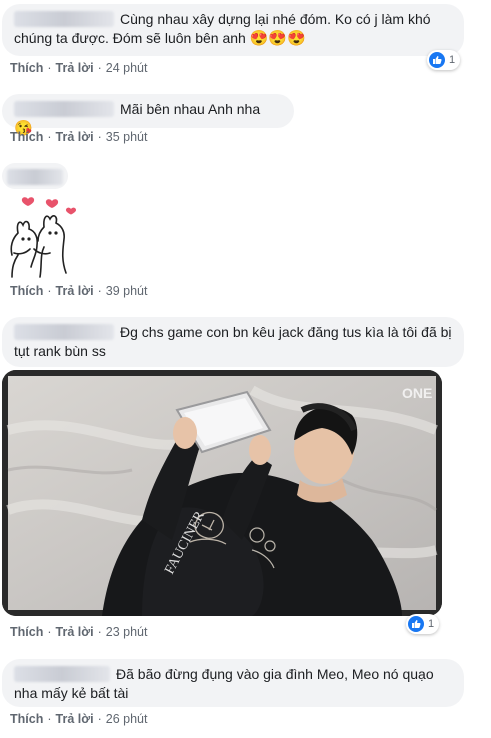  Describe the element at coordinates (126, 137) in the screenshot. I see `timestamp: 35 phút` at that location.